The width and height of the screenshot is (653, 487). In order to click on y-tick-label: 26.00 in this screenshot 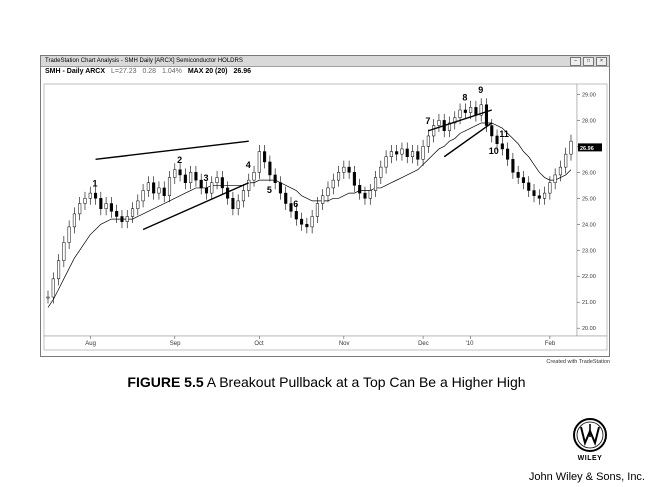, I will do `click(589, 173)`.